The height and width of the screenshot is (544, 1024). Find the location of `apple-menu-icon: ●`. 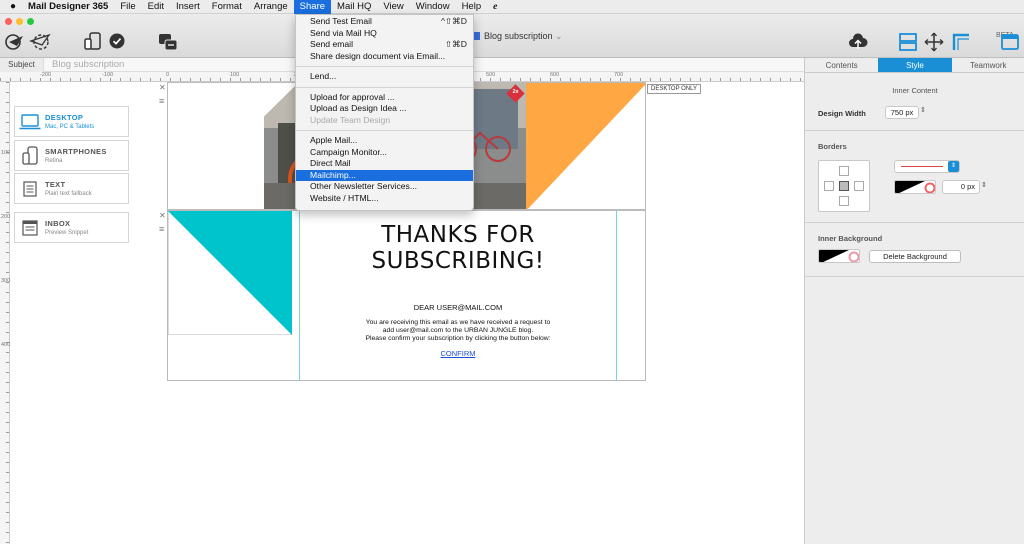

apple-menu-icon: ● is located at coordinates (11, 7).